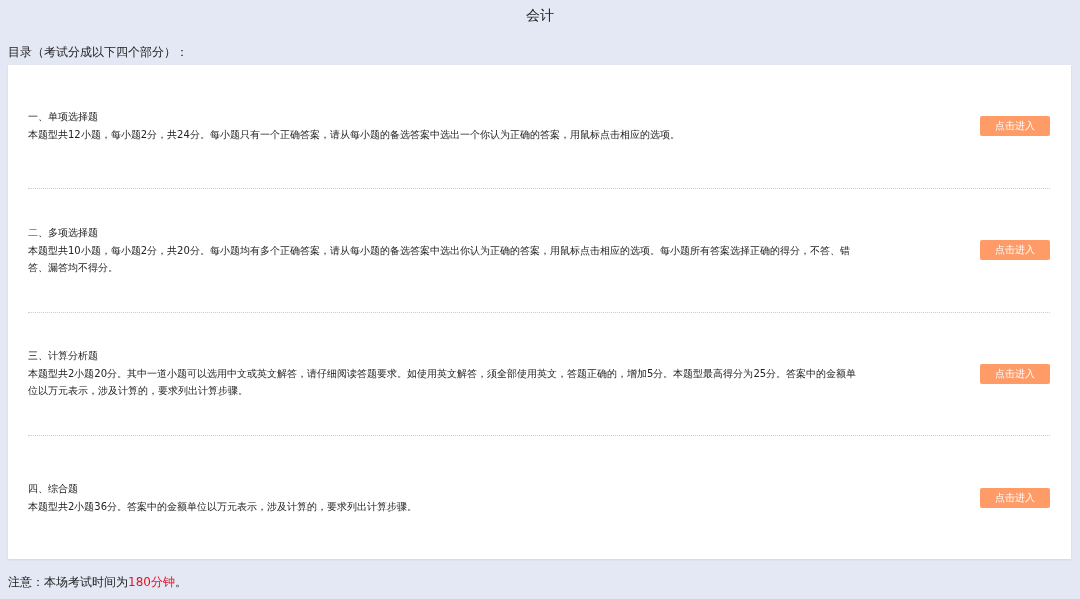 This screenshot has height=599, width=1080. I want to click on page-title: 会计, so click(540, 15).